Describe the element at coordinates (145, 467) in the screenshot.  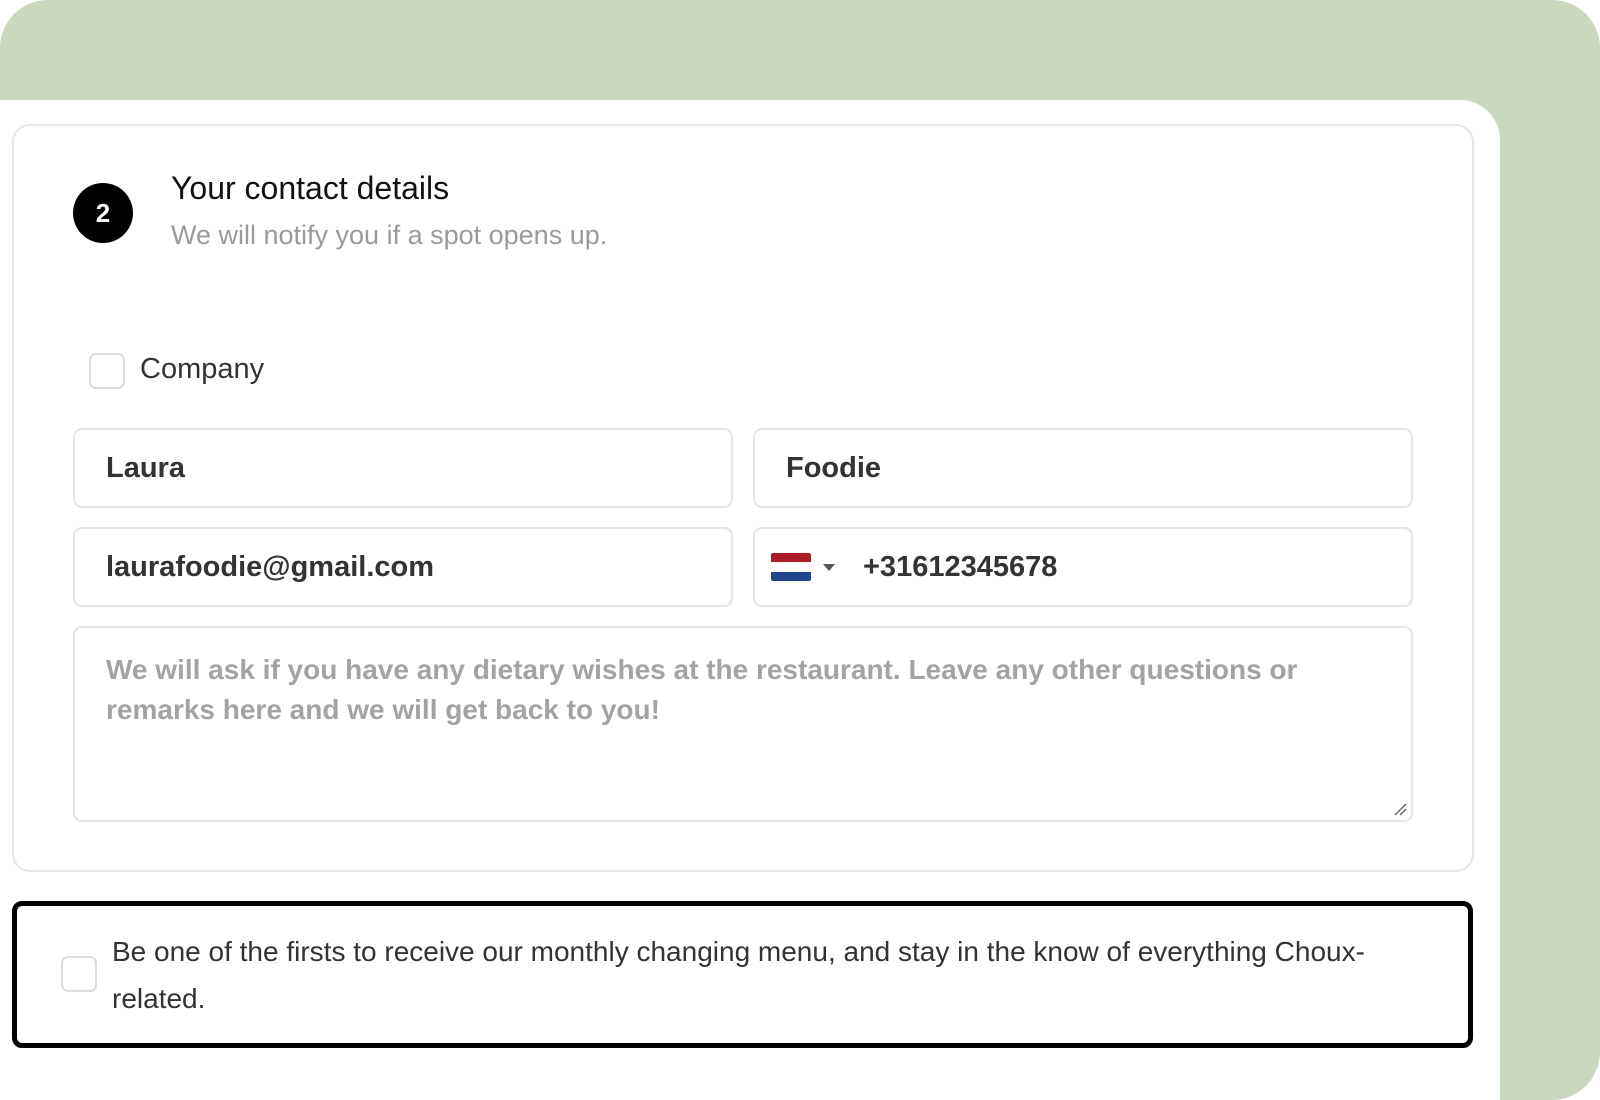
I see `first-name-value: Laura` at that location.